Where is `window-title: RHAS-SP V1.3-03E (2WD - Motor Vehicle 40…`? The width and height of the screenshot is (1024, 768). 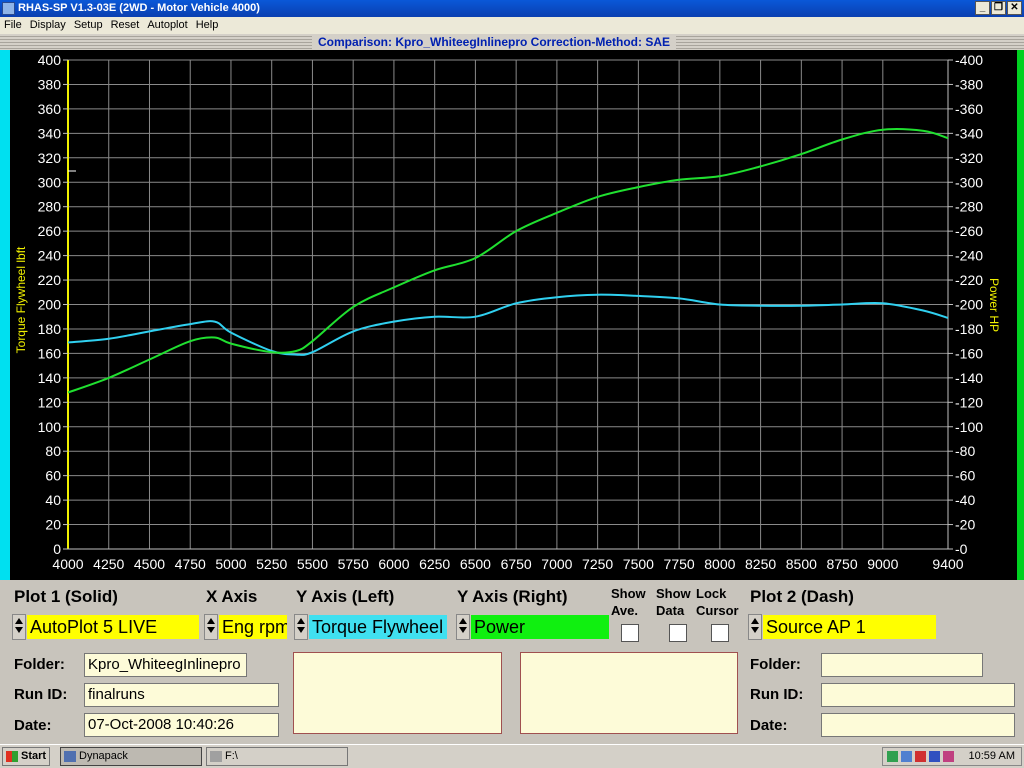
window-title: RHAS-SP V1.3-03E (2WD - Motor Vehicle 40… is located at coordinates (139, 8).